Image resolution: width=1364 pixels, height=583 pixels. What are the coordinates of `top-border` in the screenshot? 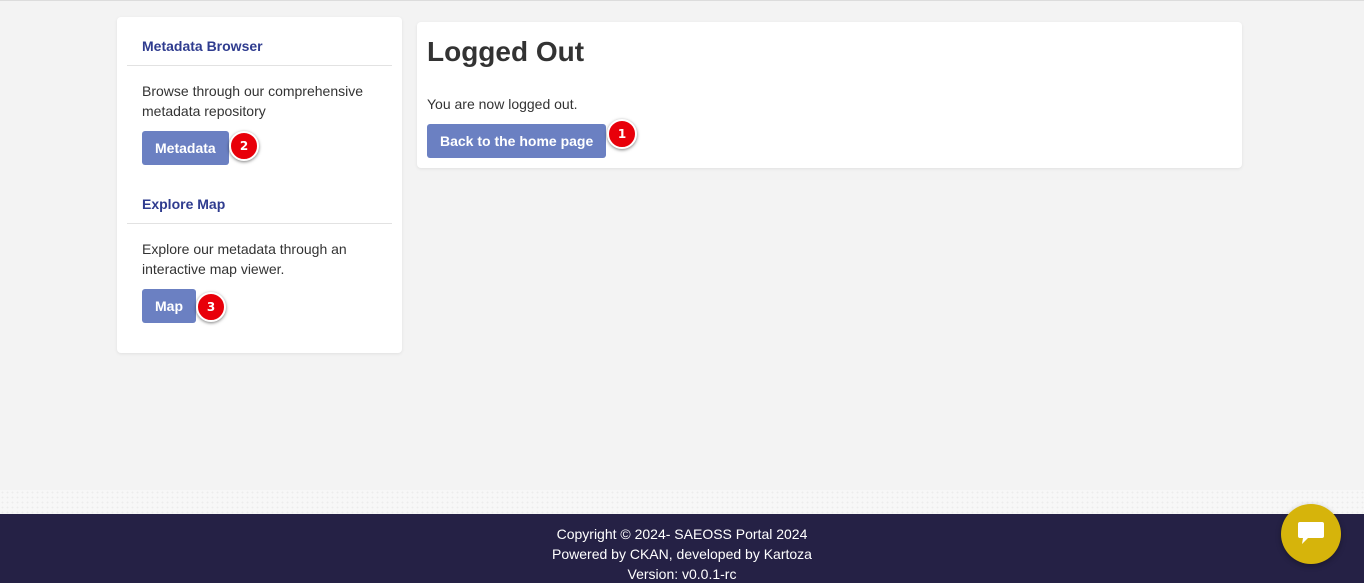 It's located at (682, 0).